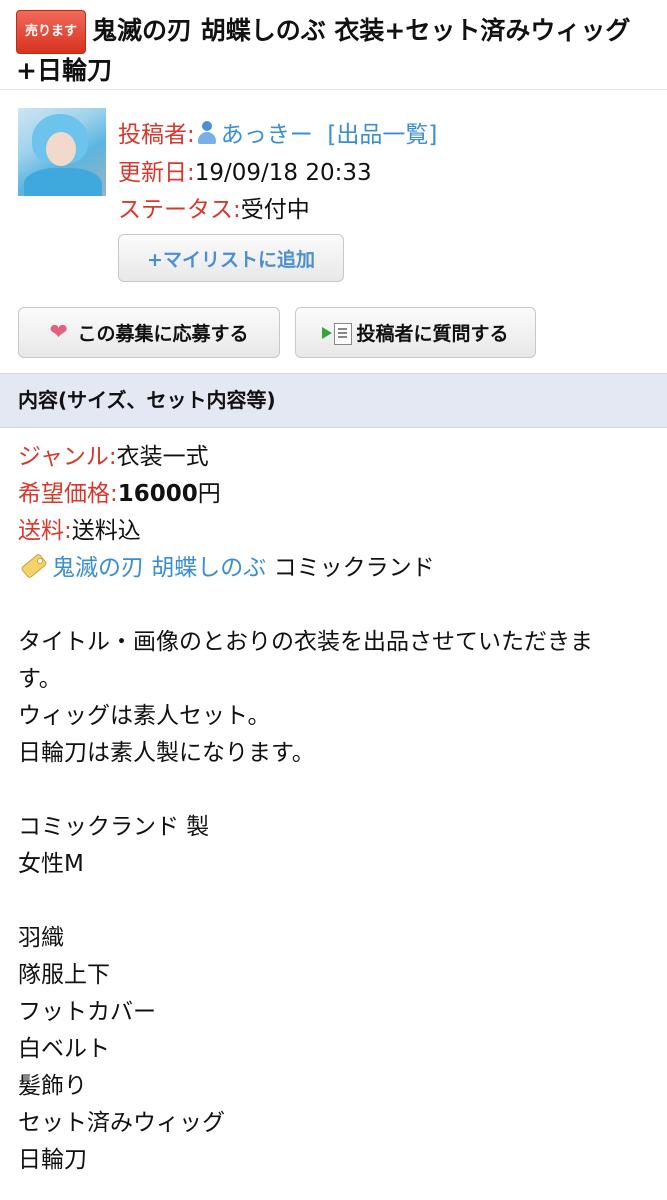 This screenshot has height=1200, width=667. What do you see at coordinates (166, 753) in the screenshot?
I see `description-line: 日輪刀は素人製になります。` at bounding box center [166, 753].